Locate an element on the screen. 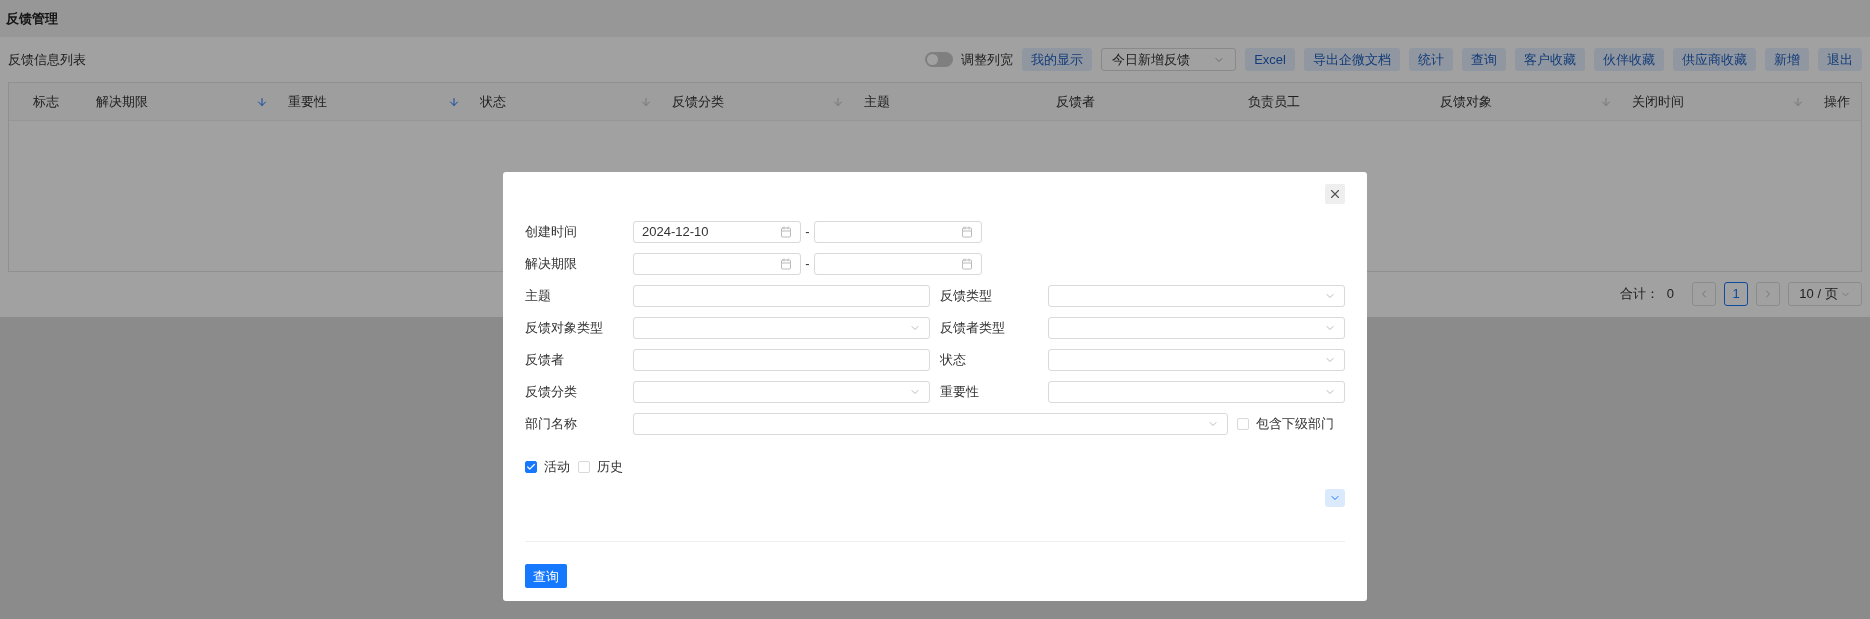  toolbar-button: 统计 is located at coordinates (1431, 59).